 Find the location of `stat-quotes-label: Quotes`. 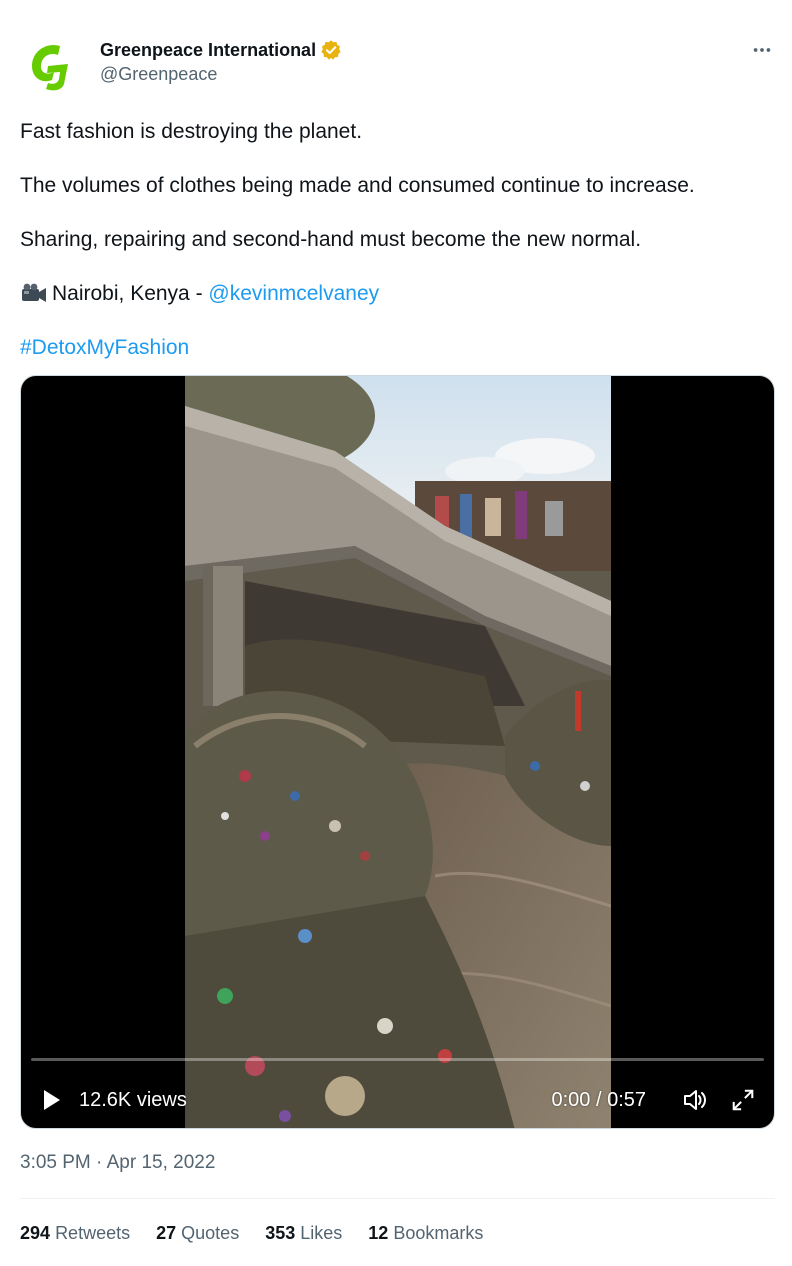

stat-quotes-label: Quotes is located at coordinates (210, 1233).